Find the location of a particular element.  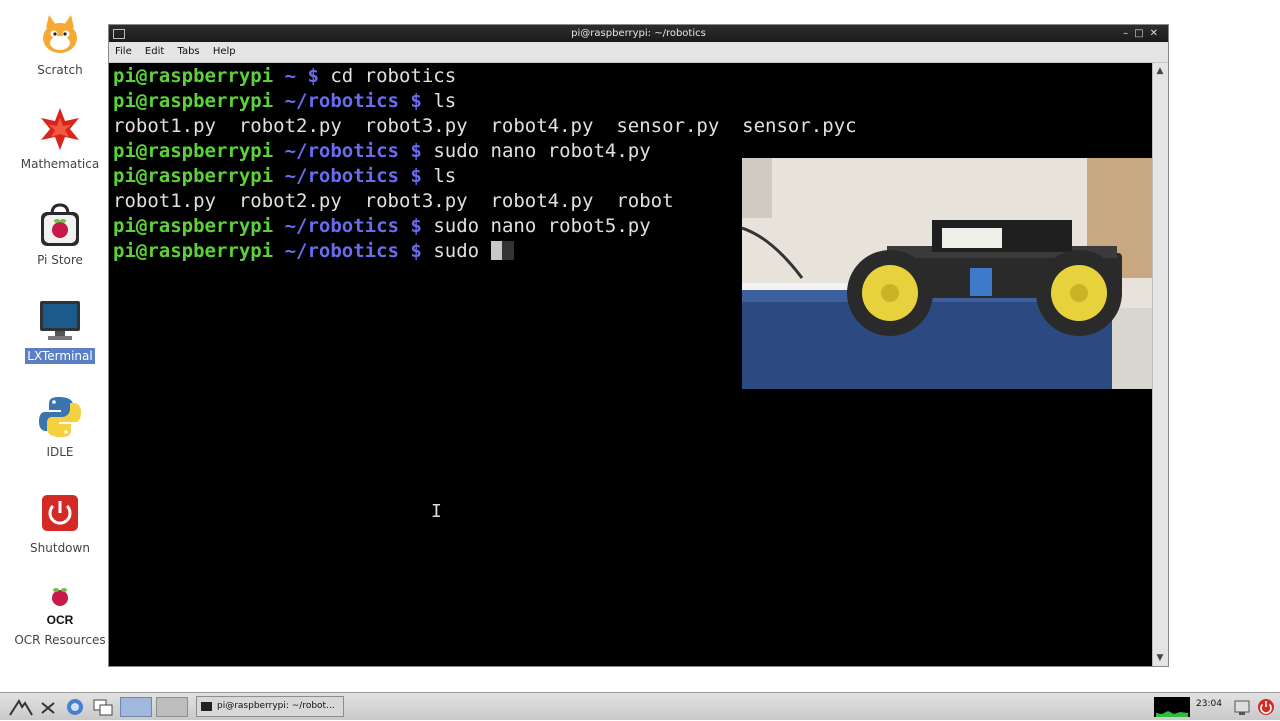

desktop-icon-label: Pi Store is located at coordinates (60, 260).